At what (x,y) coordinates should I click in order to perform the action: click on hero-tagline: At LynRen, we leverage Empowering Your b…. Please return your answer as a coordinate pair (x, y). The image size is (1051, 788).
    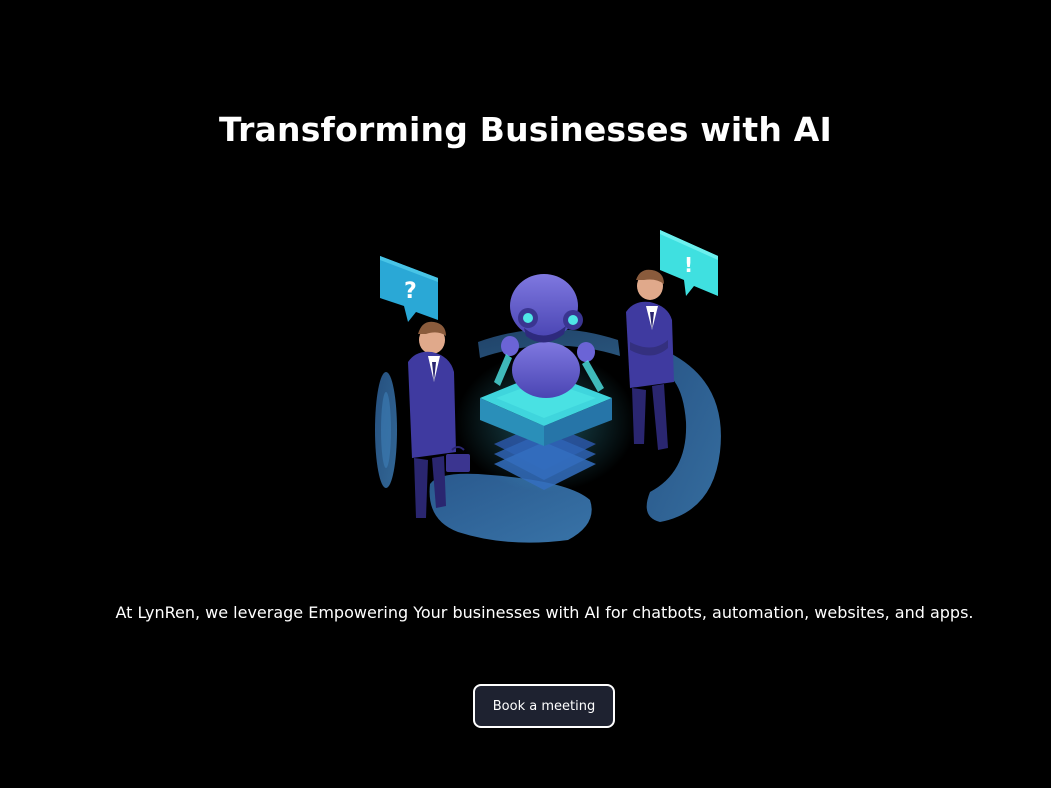
    Looking at the image, I should click on (544, 612).